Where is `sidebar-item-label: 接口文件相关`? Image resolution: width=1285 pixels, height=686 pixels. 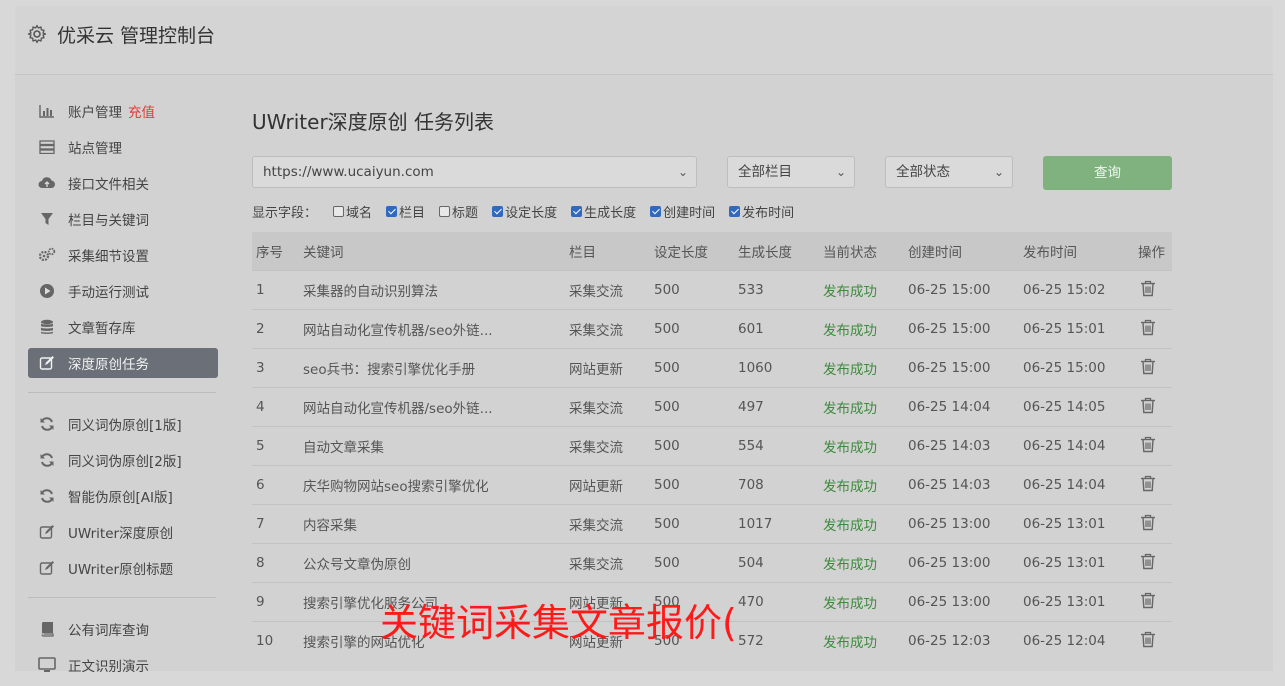 sidebar-item-label: 接口文件相关 is located at coordinates (108, 185).